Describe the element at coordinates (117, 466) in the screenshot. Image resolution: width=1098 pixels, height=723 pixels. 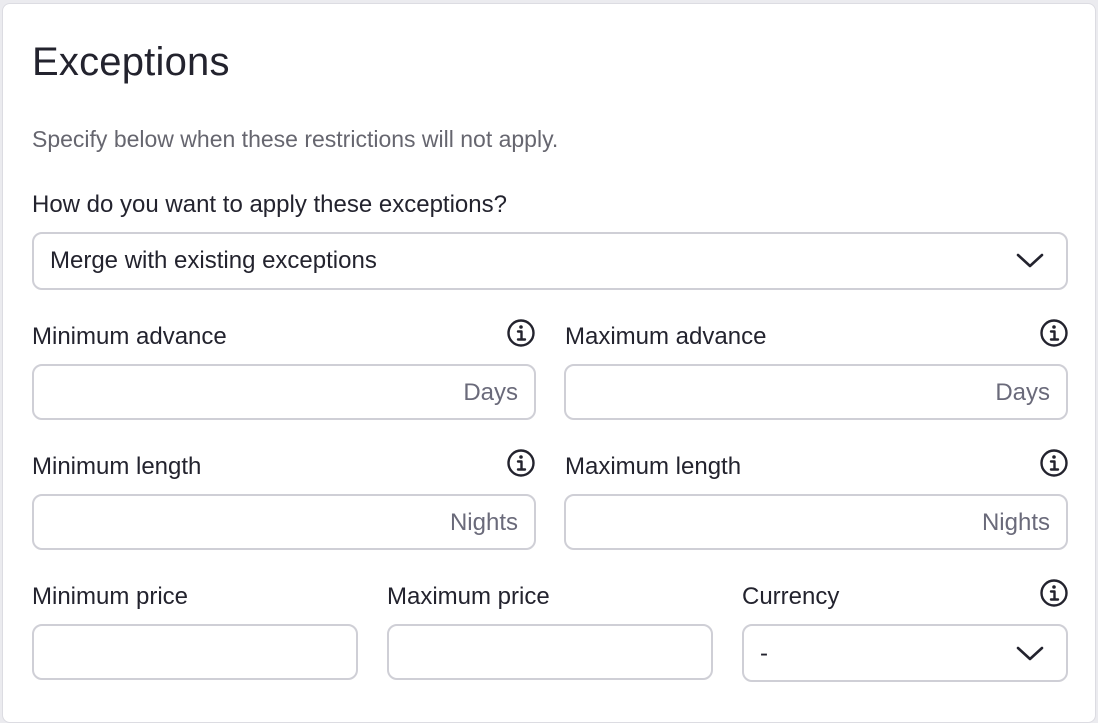
I see `min-length-label: Minimum length` at that location.